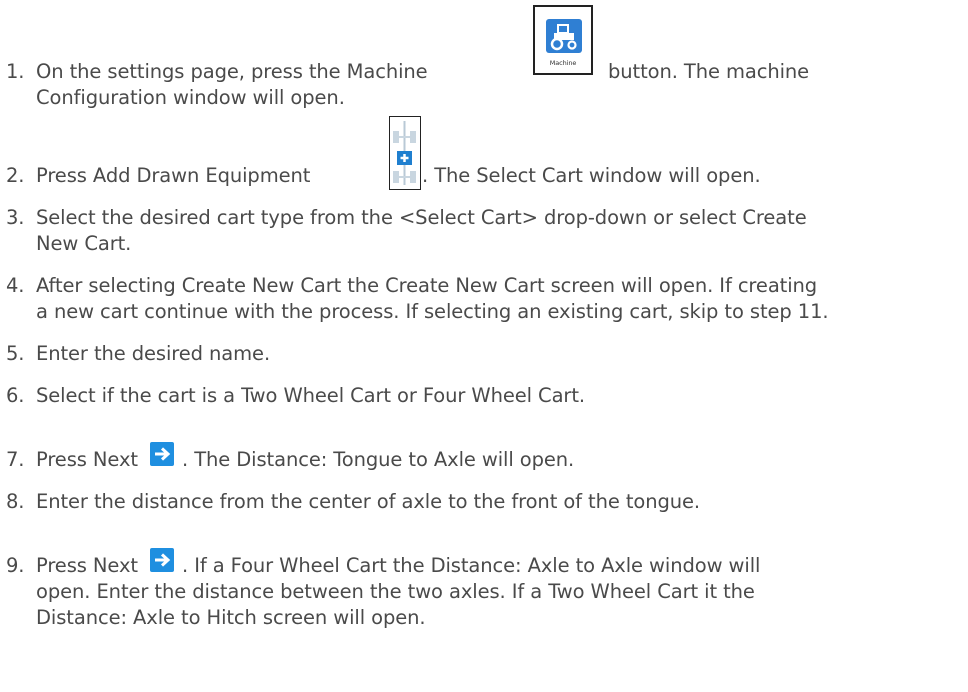 This screenshot has height=692, width=968. What do you see at coordinates (15, 565) in the screenshot?
I see `step-number: 9.` at bounding box center [15, 565].